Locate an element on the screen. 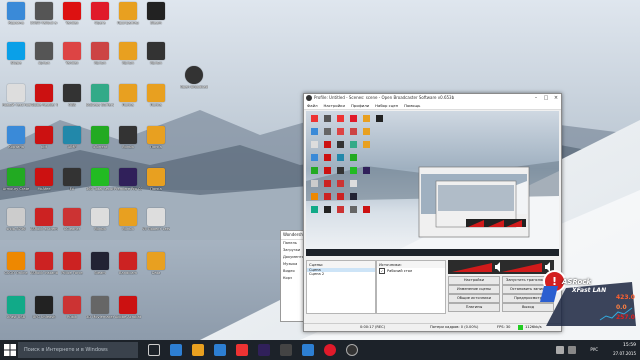  desktop-icon: Adobe Reader 9 is located at coordinates (44, 95).